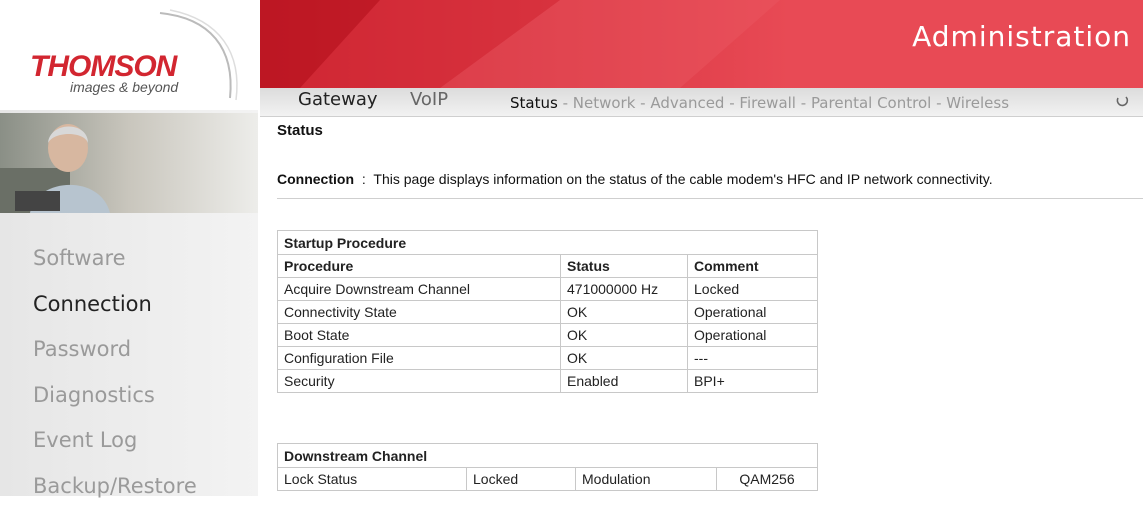  What do you see at coordinates (115, 490) in the screenshot?
I see `sidebar-item-backup-restore: Backup/Restore` at bounding box center [115, 490].